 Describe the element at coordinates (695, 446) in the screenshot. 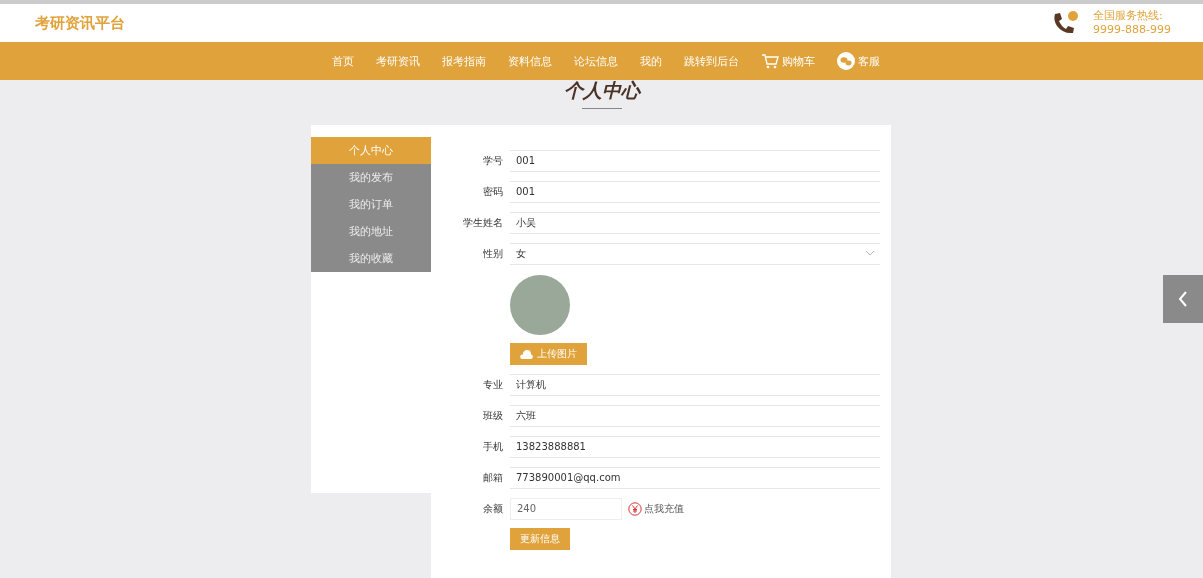

I see `input-field: 13823888881` at that location.